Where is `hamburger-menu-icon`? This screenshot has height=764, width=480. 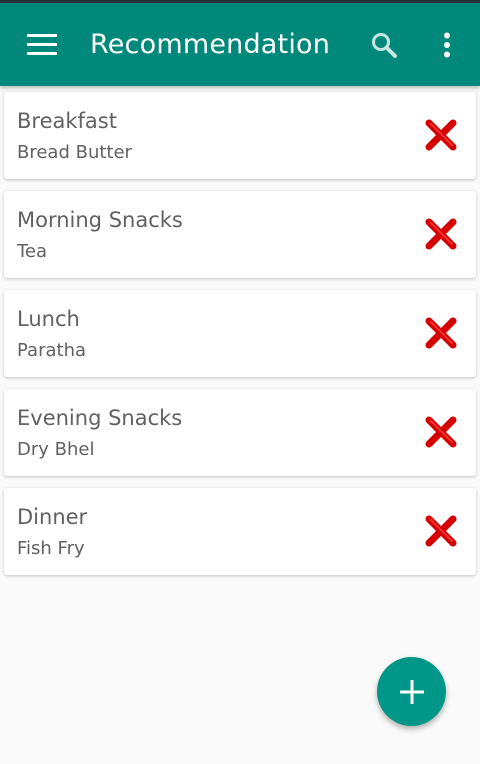
hamburger-menu-icon is located at coordinates (42, 44).